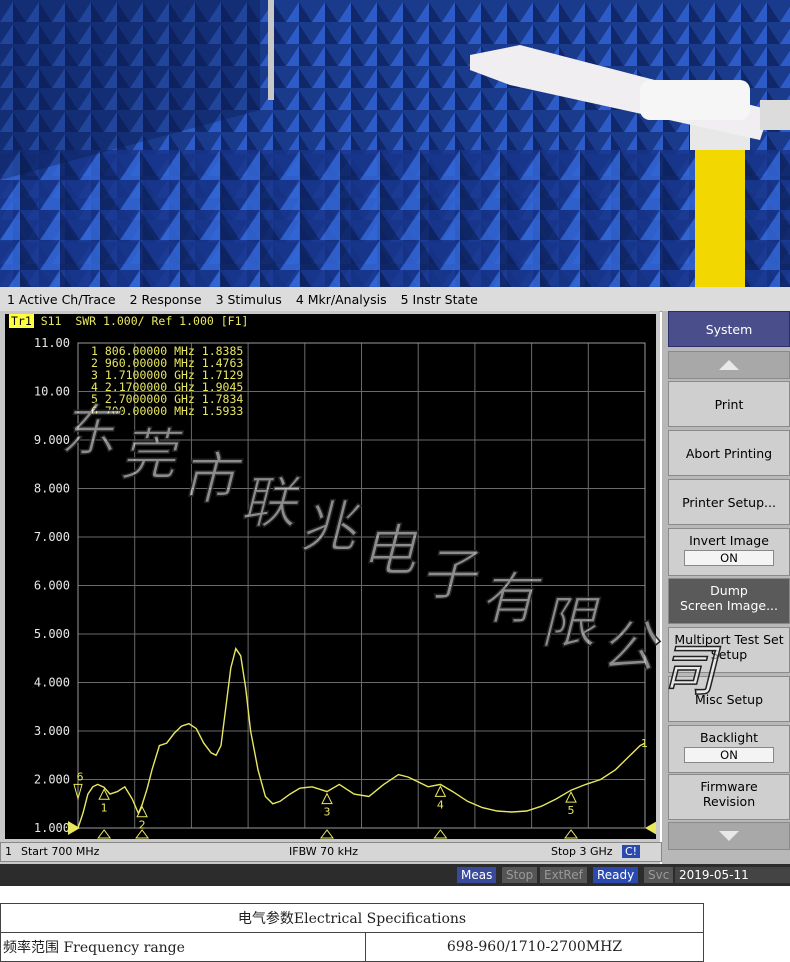  What do you see at coordinates (52, 683) in the screenshot?
I see `y-tick-label: 4.000` at bounding box center [52, 683].